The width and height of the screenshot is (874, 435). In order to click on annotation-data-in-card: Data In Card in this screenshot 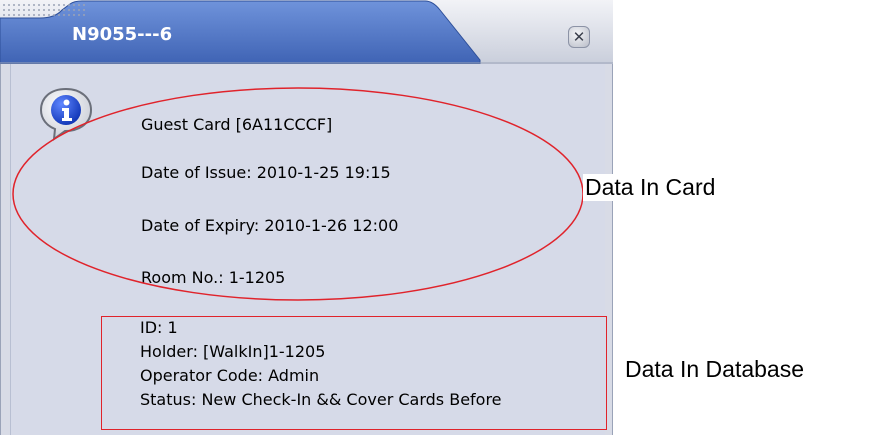, I will do `click(650, 187)`.